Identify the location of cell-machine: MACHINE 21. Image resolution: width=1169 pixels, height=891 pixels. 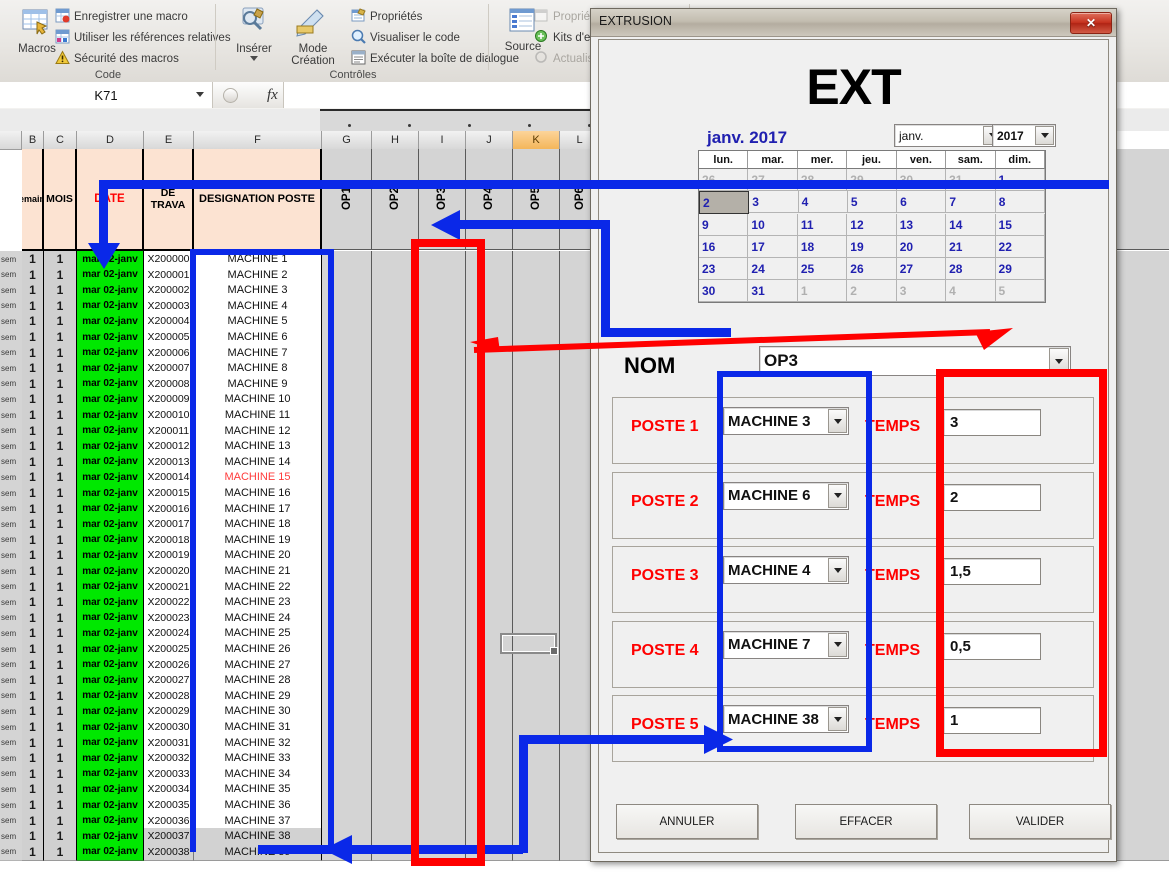
(258, 571).